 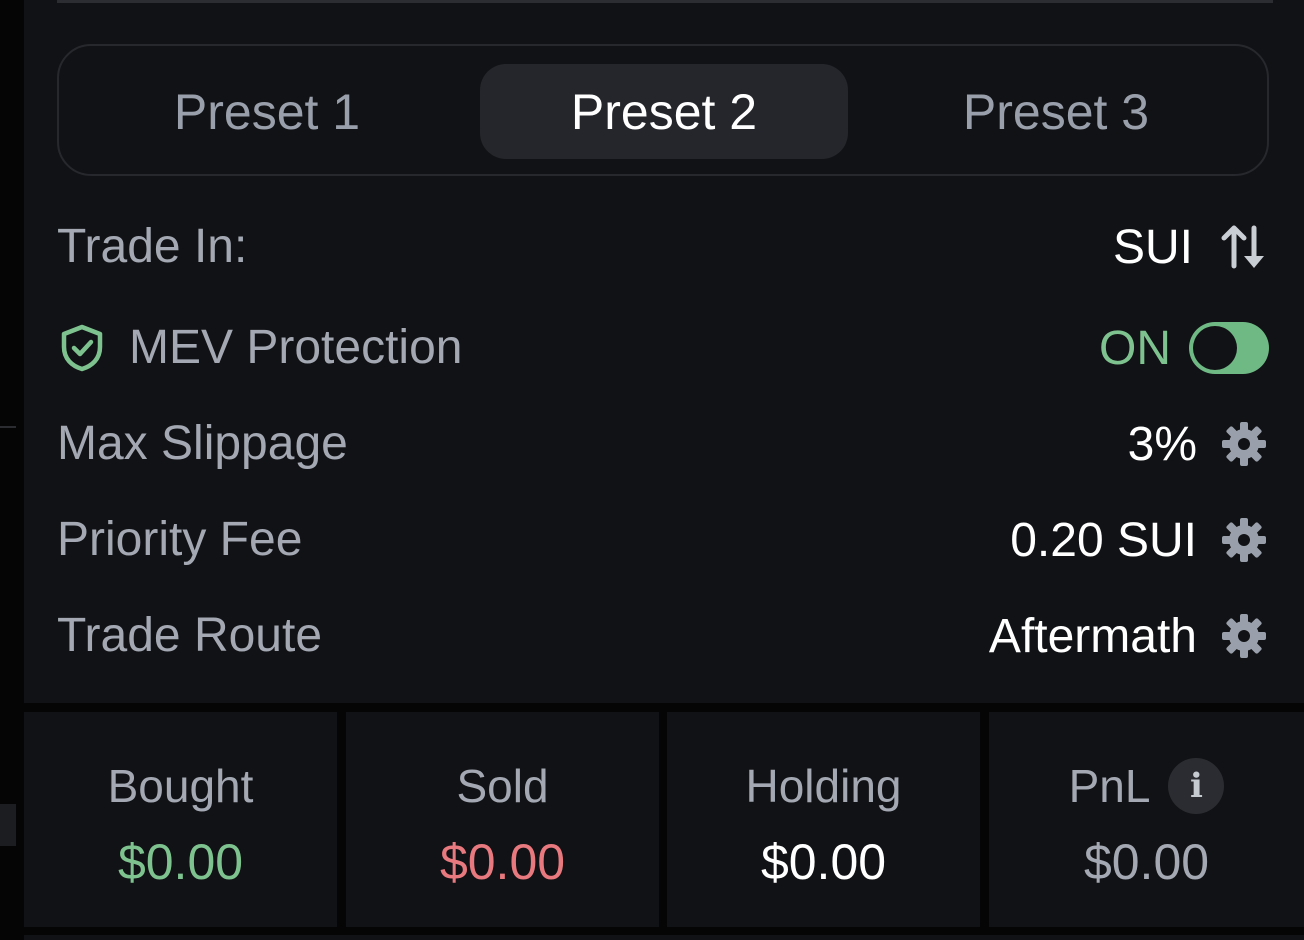 I want to click on max-slippage-label: Max Slippage, so click(x=202, y=443).